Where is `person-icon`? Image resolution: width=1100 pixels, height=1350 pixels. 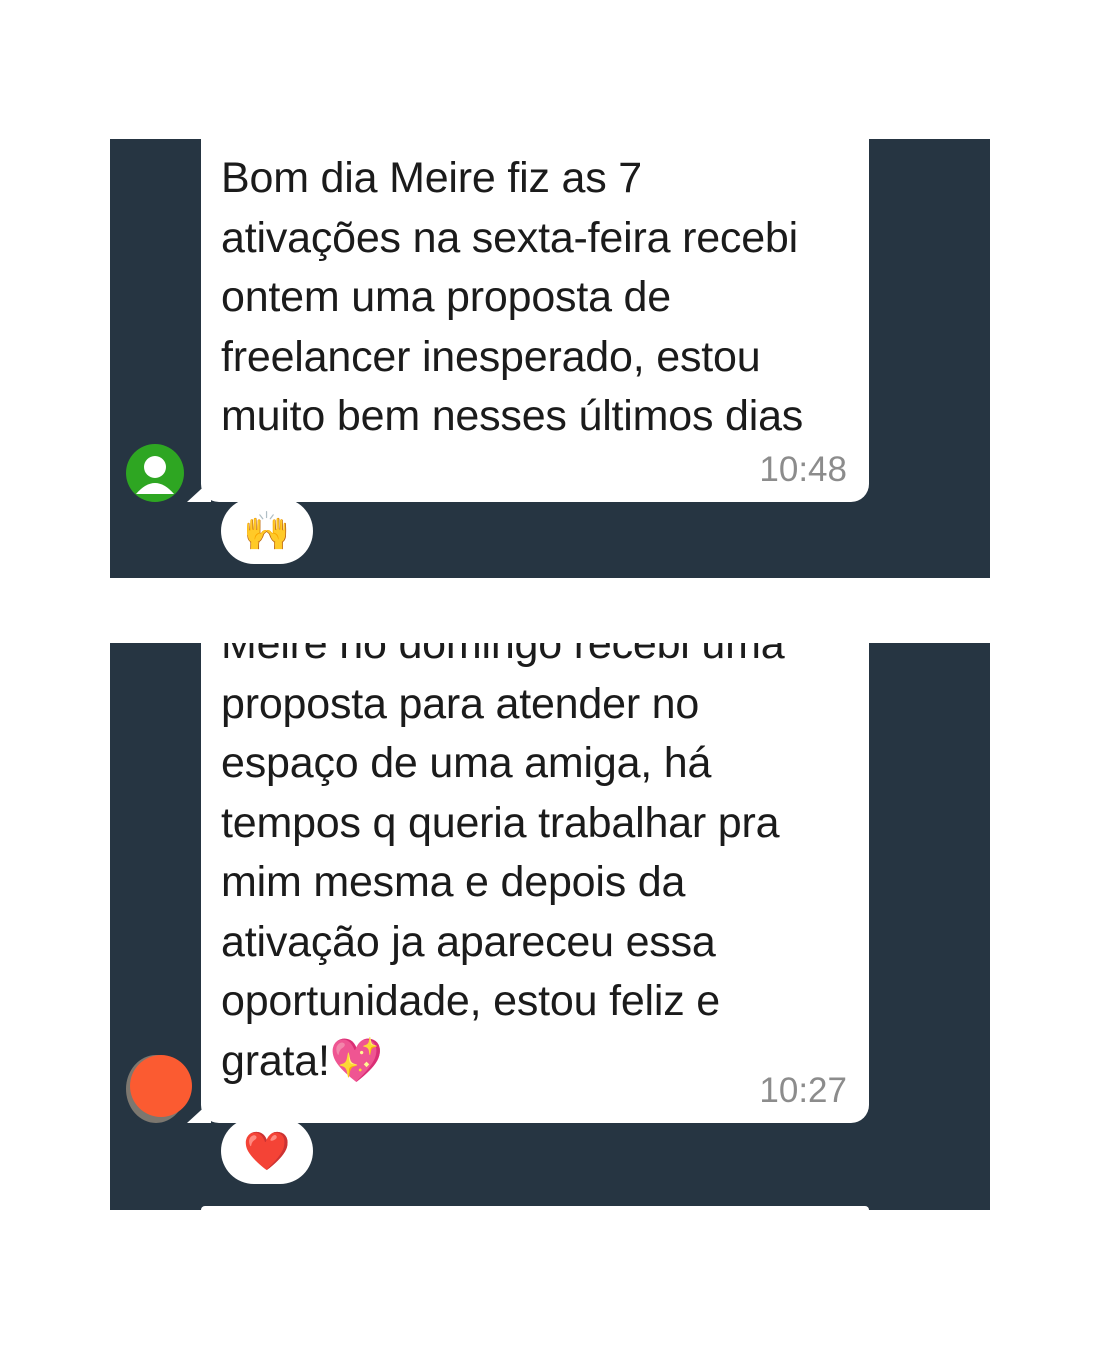 person-icon is located at coordinates (155, 475).